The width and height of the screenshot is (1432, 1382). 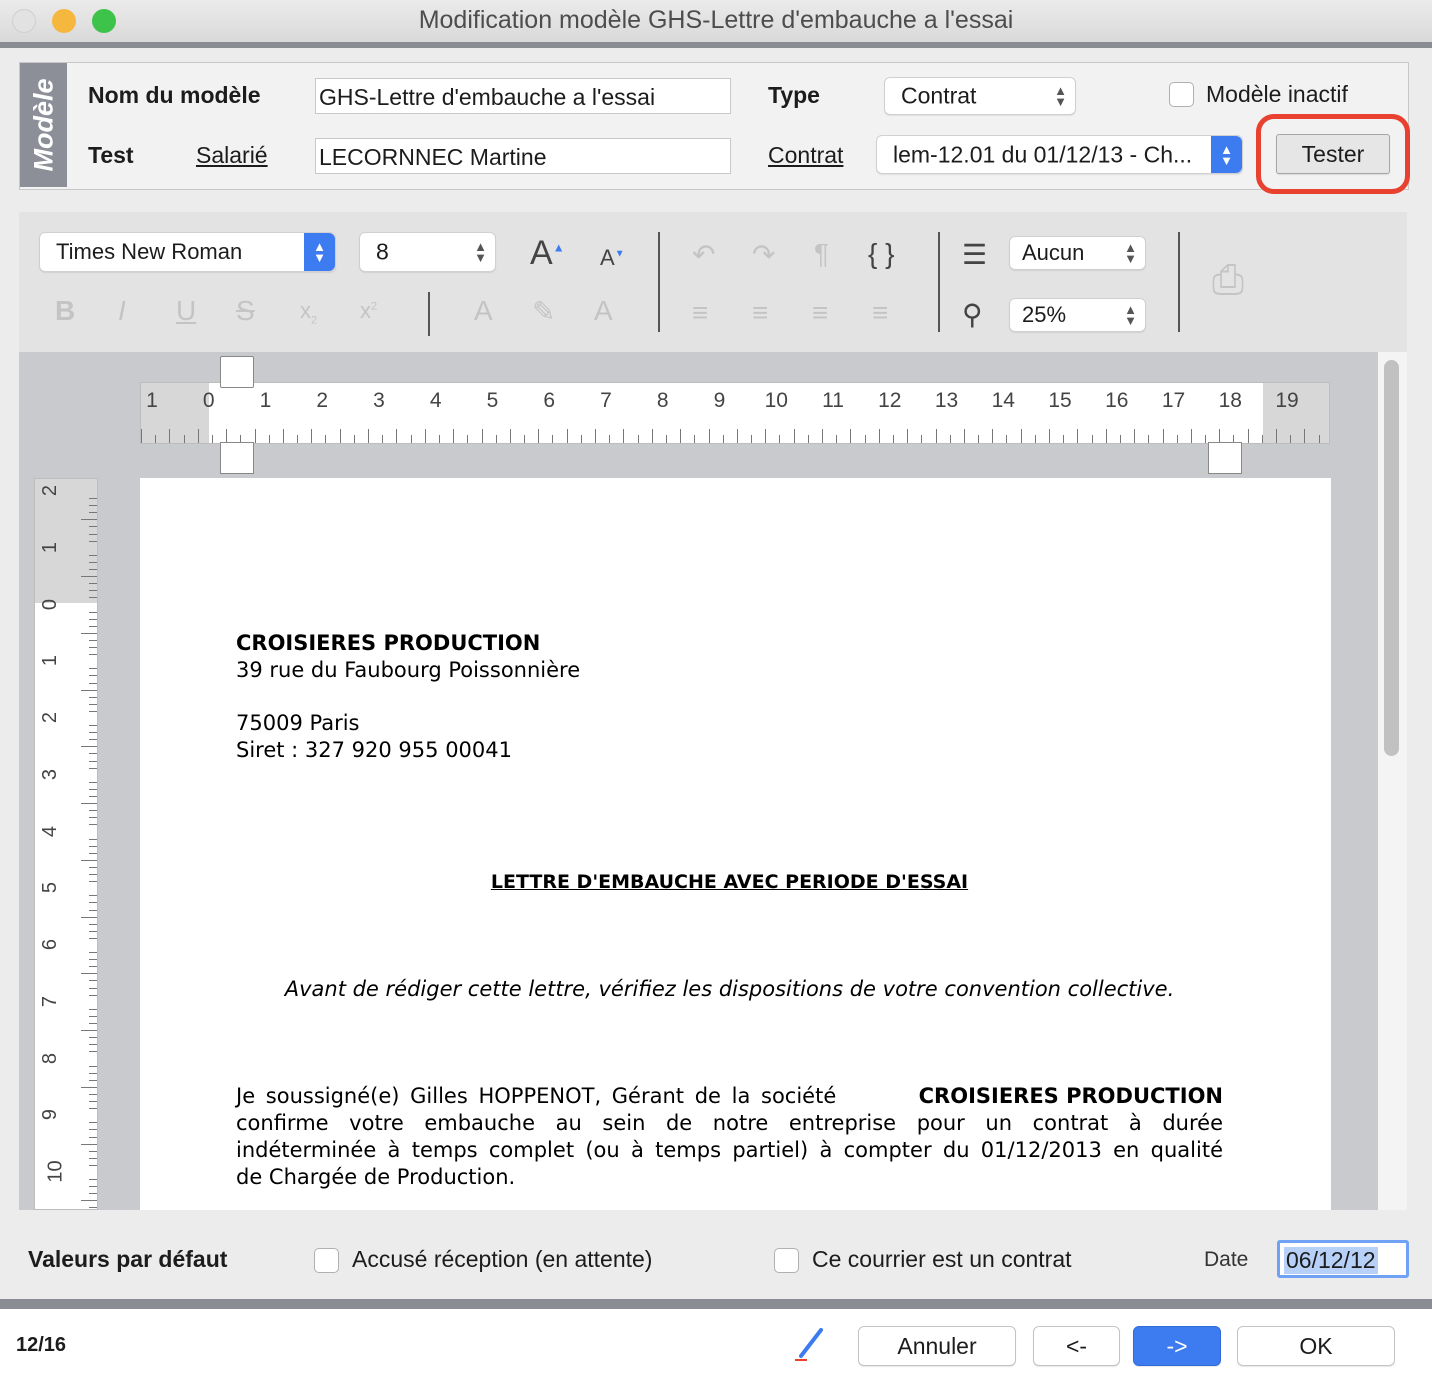 I want to click on ruler-number: 12, so click(x=890, y=400).